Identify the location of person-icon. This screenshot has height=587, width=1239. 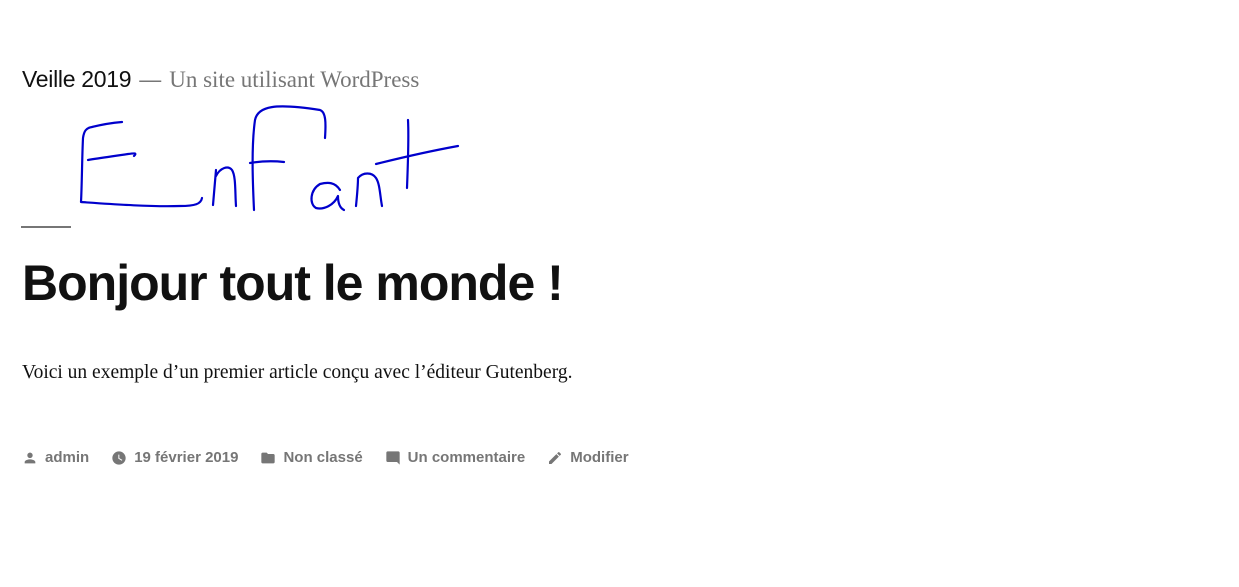
(30, 458).